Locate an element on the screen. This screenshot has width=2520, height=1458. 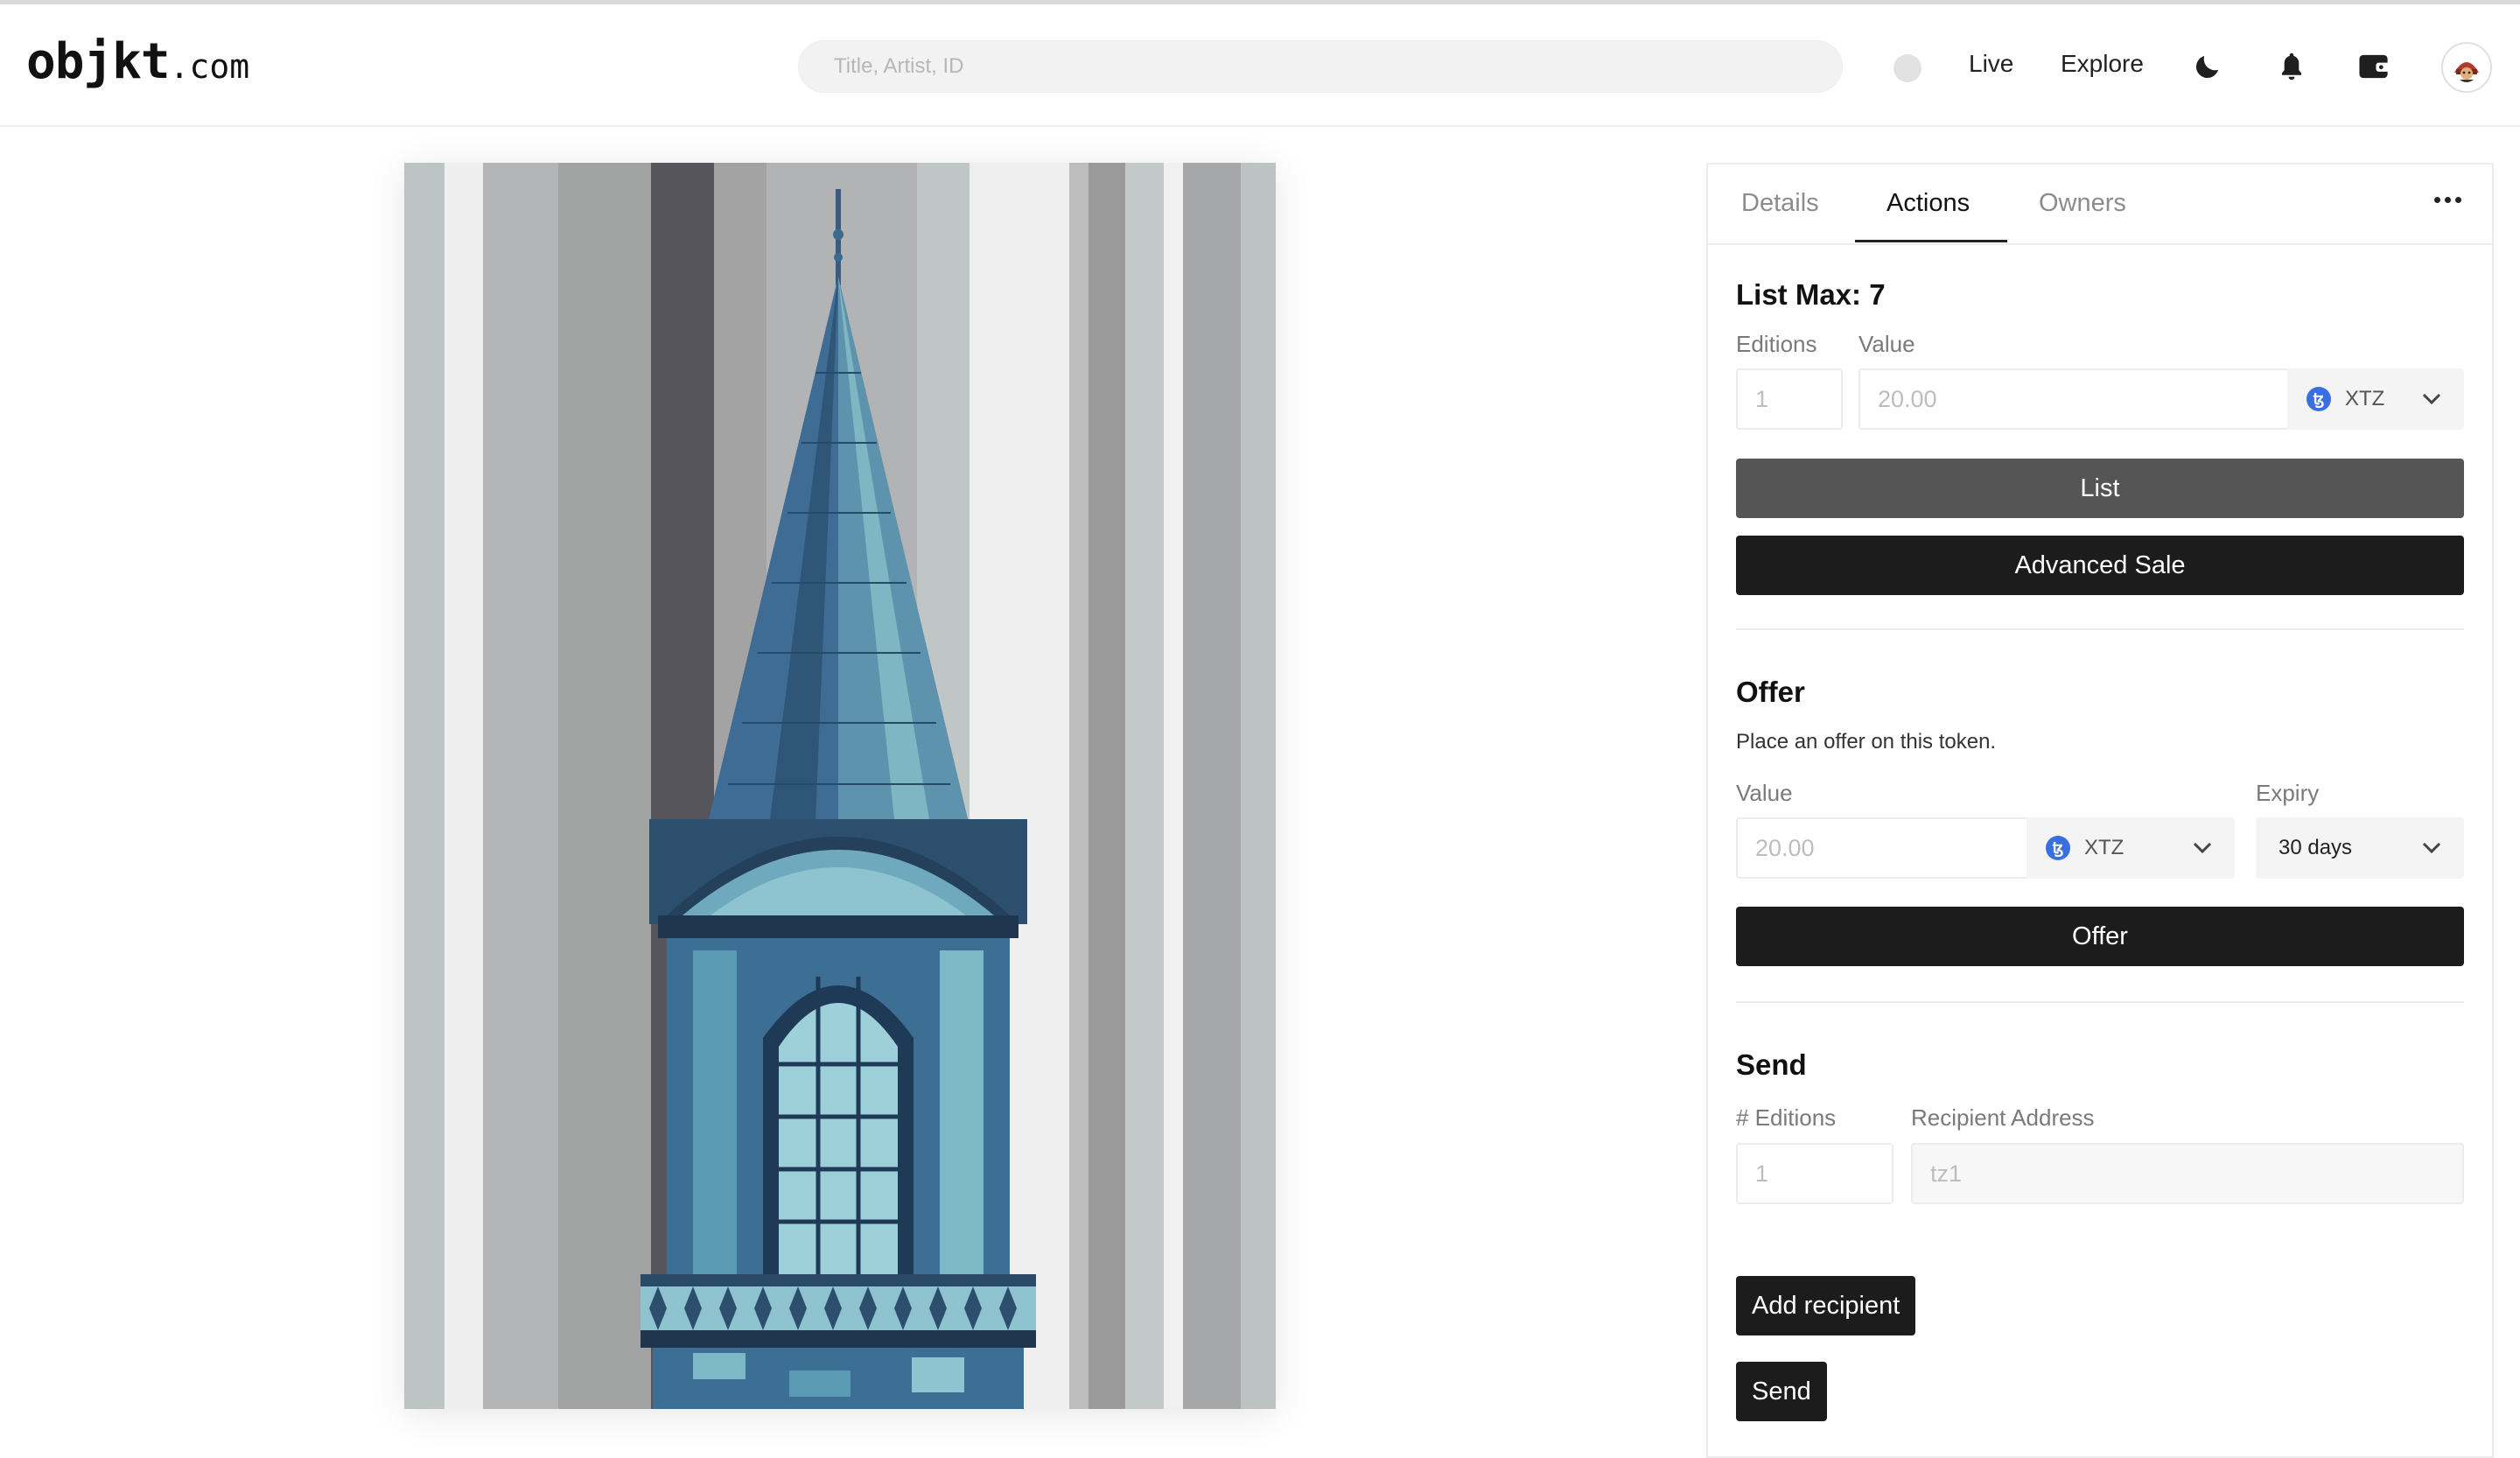
more-options-icon is located at coordinates (2451, 199).